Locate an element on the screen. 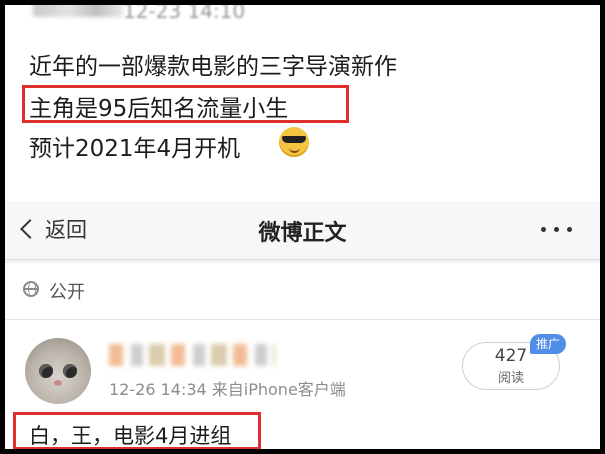 The width and height of the screenshot is (605, 454). page-title: 微博正文 is located at coordinates (302, 233).